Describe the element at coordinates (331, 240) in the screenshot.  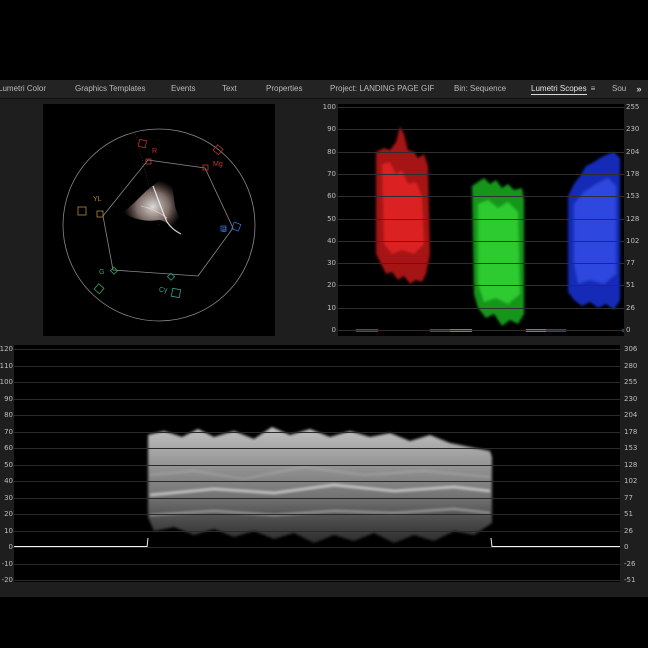
I see `parade-tick-label: 40` at that location.